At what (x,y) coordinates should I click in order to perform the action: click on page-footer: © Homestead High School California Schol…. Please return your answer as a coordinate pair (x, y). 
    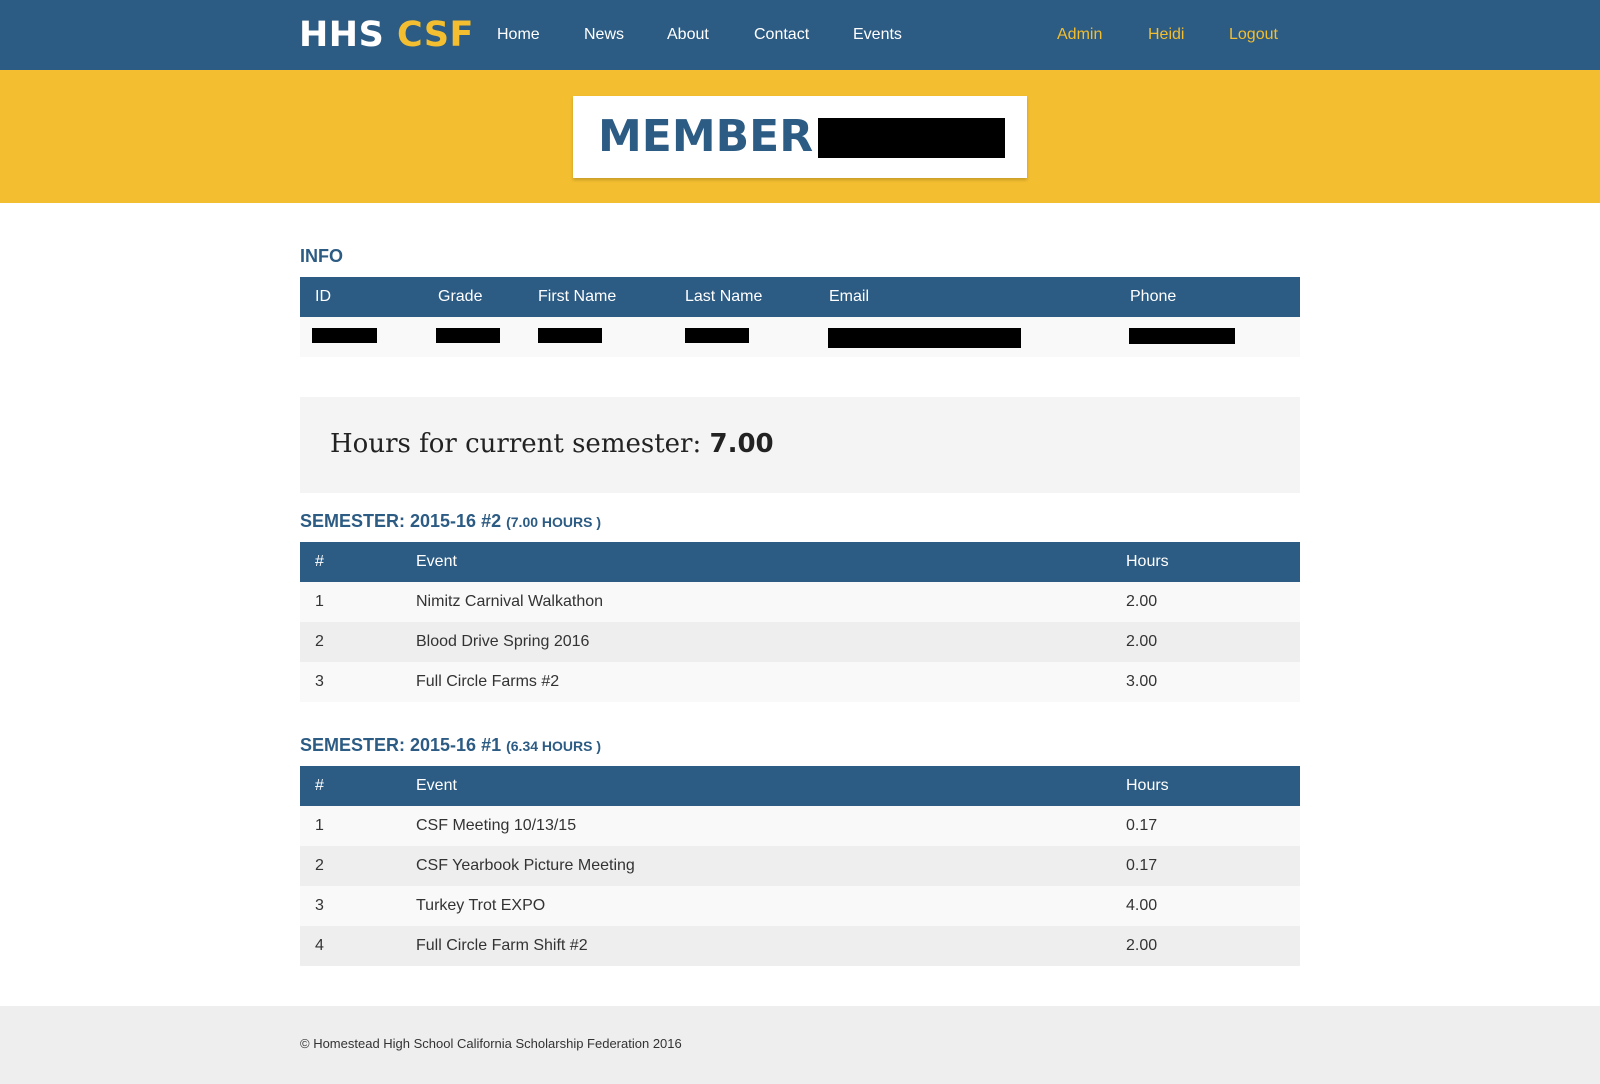
    Looking at the image, I should click on (800, 1045).